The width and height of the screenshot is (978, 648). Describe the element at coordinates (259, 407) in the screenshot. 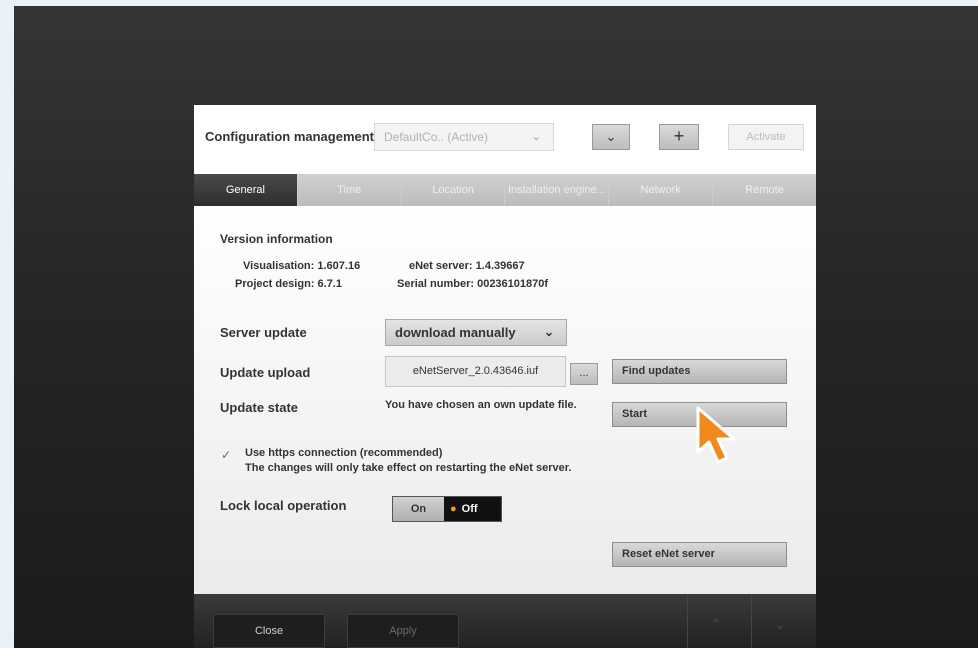

I see `update-state-label: Update state` at that location.